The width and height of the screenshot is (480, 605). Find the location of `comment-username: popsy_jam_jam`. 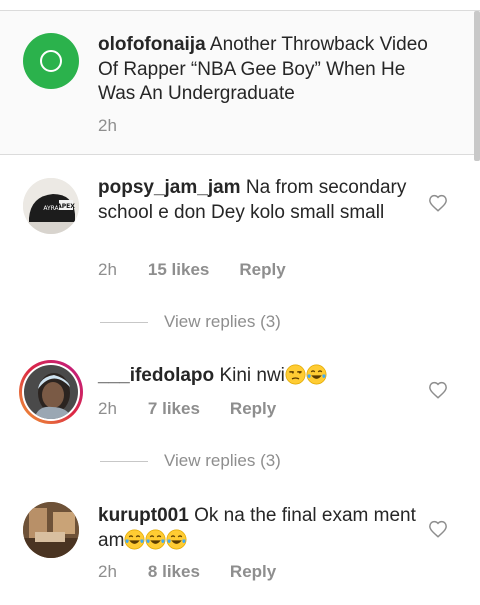

comment-username: popsy_jam_jam is located at coordinates (169, 187).